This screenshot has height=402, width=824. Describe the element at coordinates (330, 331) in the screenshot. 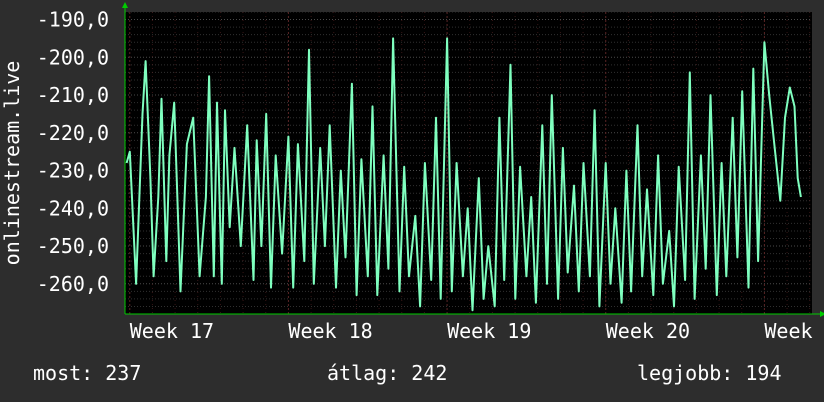

I see `x-tick-label: Week 18` at that location.